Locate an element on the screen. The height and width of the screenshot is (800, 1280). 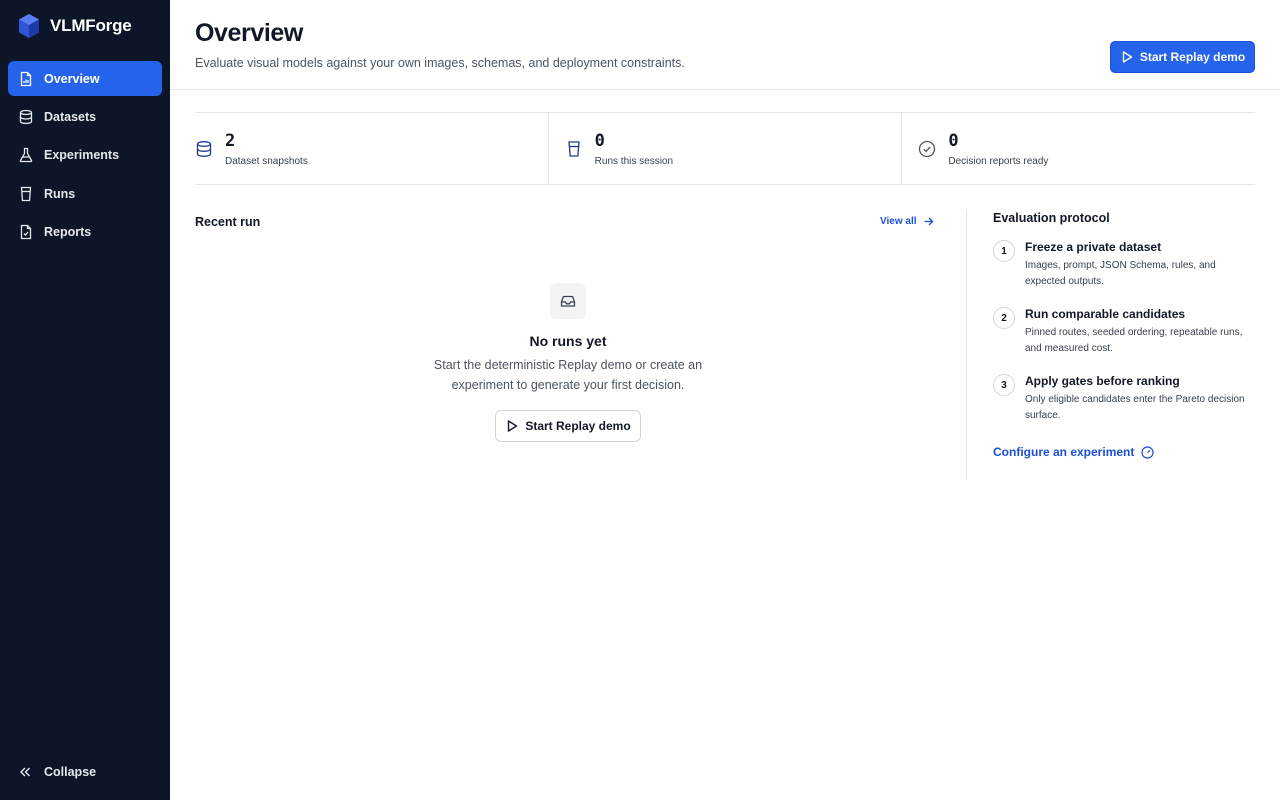
gauge-icon is located at coordinates (1147, 452).